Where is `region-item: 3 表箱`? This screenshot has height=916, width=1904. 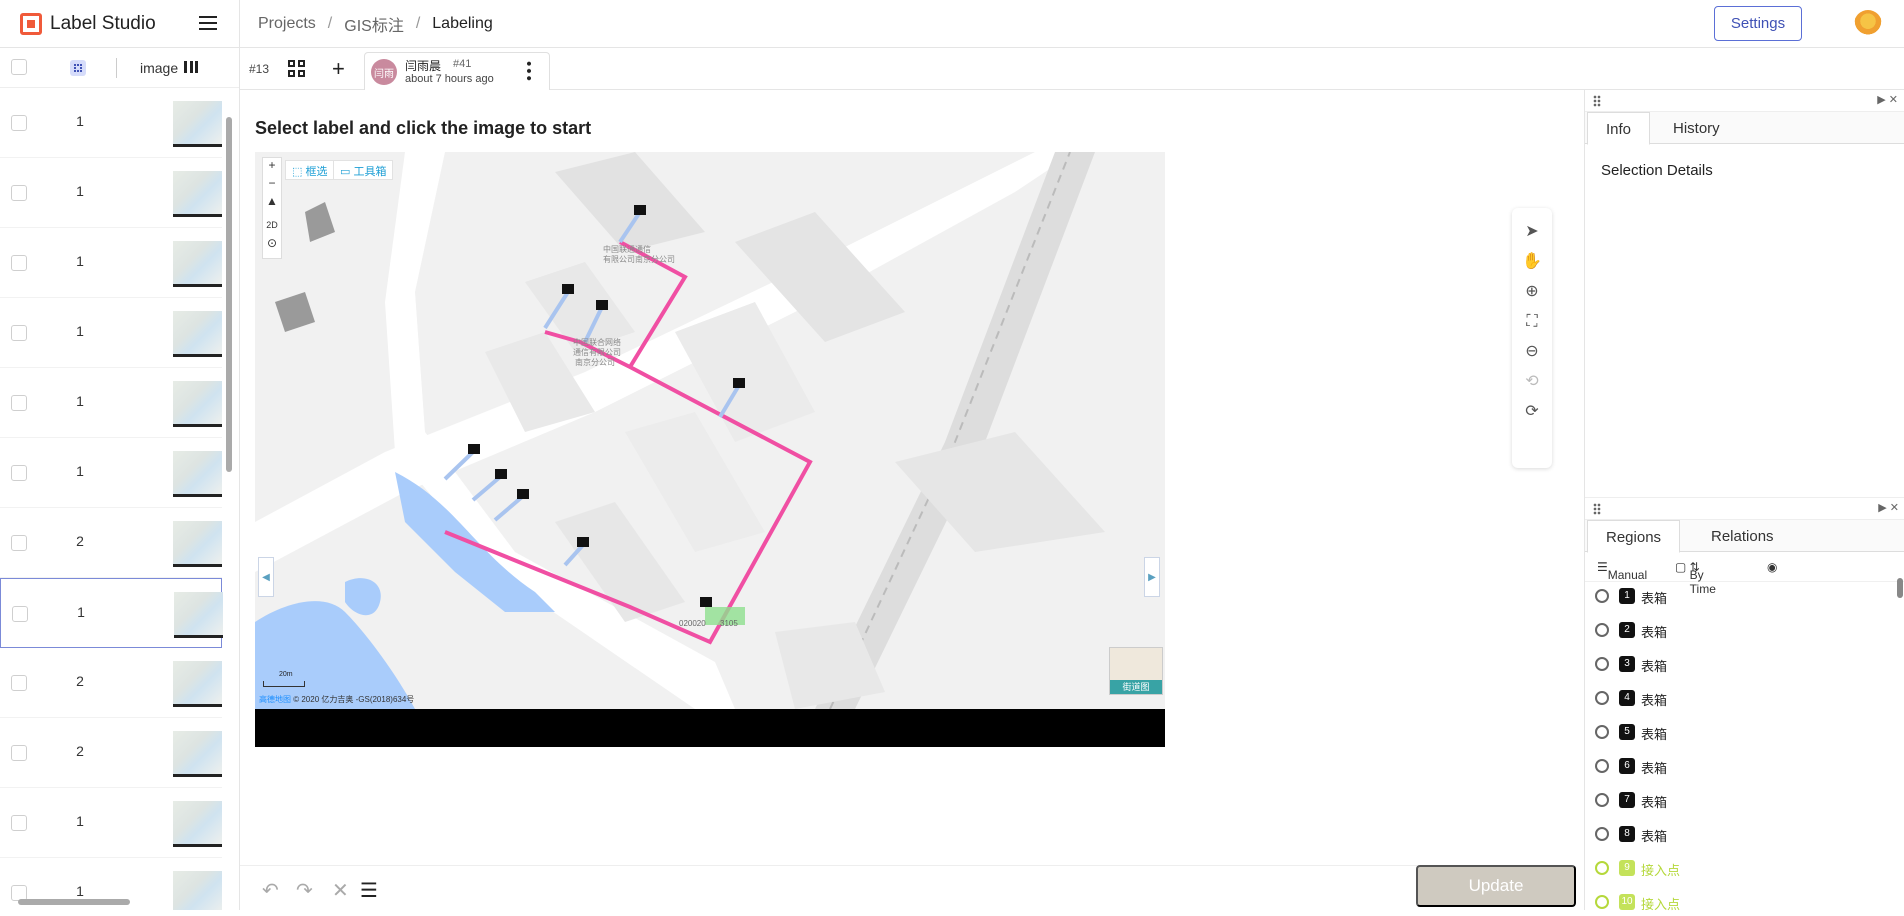 region-item: 3 表箱 is located at coordinates (1740, 664).